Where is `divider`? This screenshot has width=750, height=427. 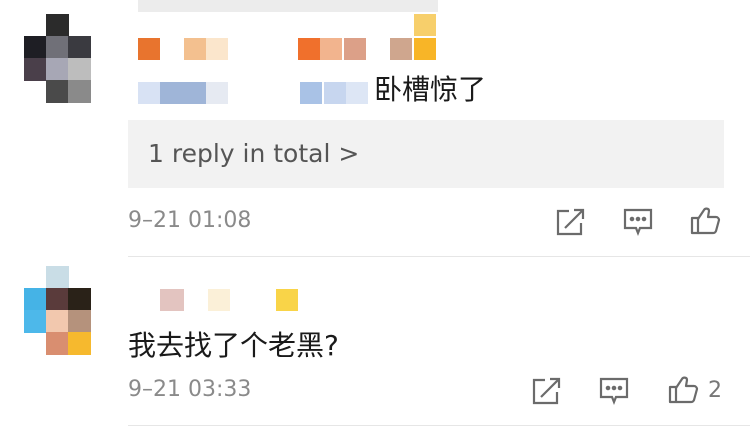 divider is located at coordinates (439, 425).